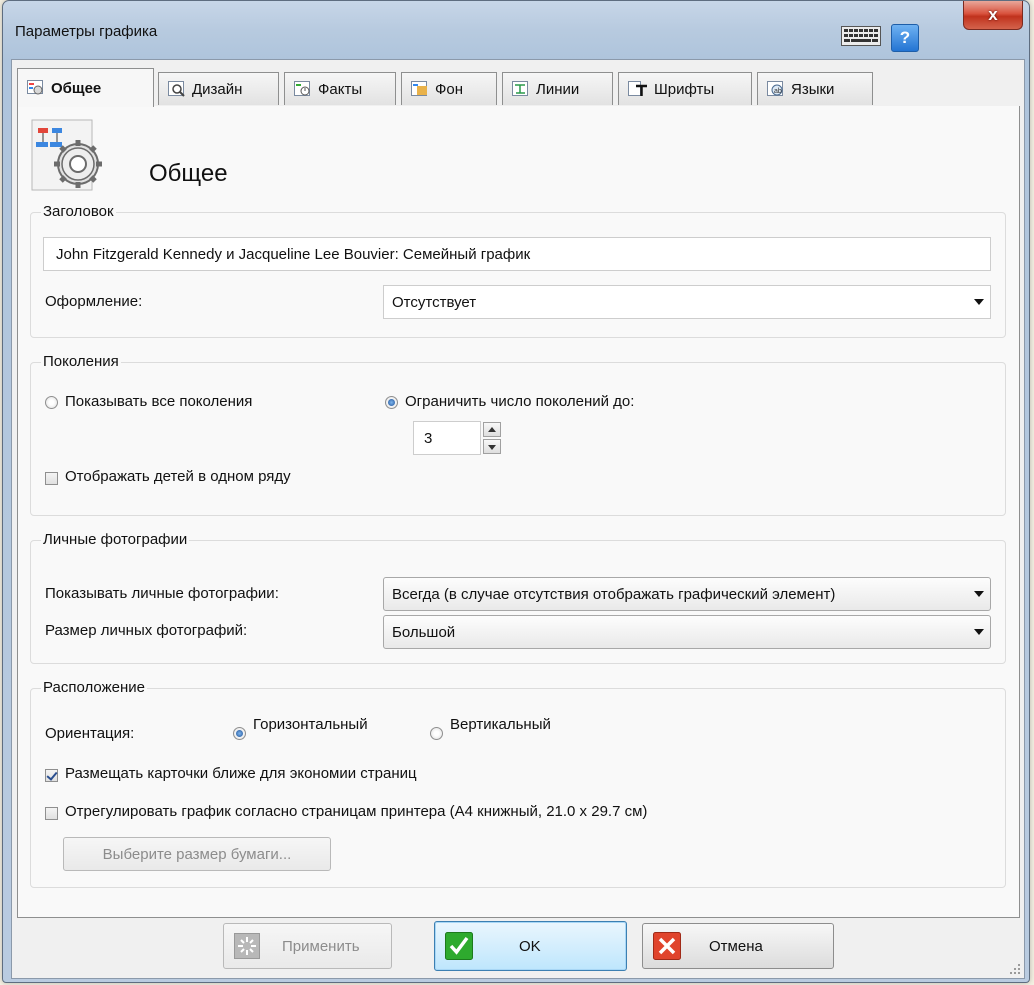 This screenshot has width=1034, height=985. What do you see at coordinates (188, 173) in the screenshot?
I see `page-title: Общее` at bounding box center [188, 173].